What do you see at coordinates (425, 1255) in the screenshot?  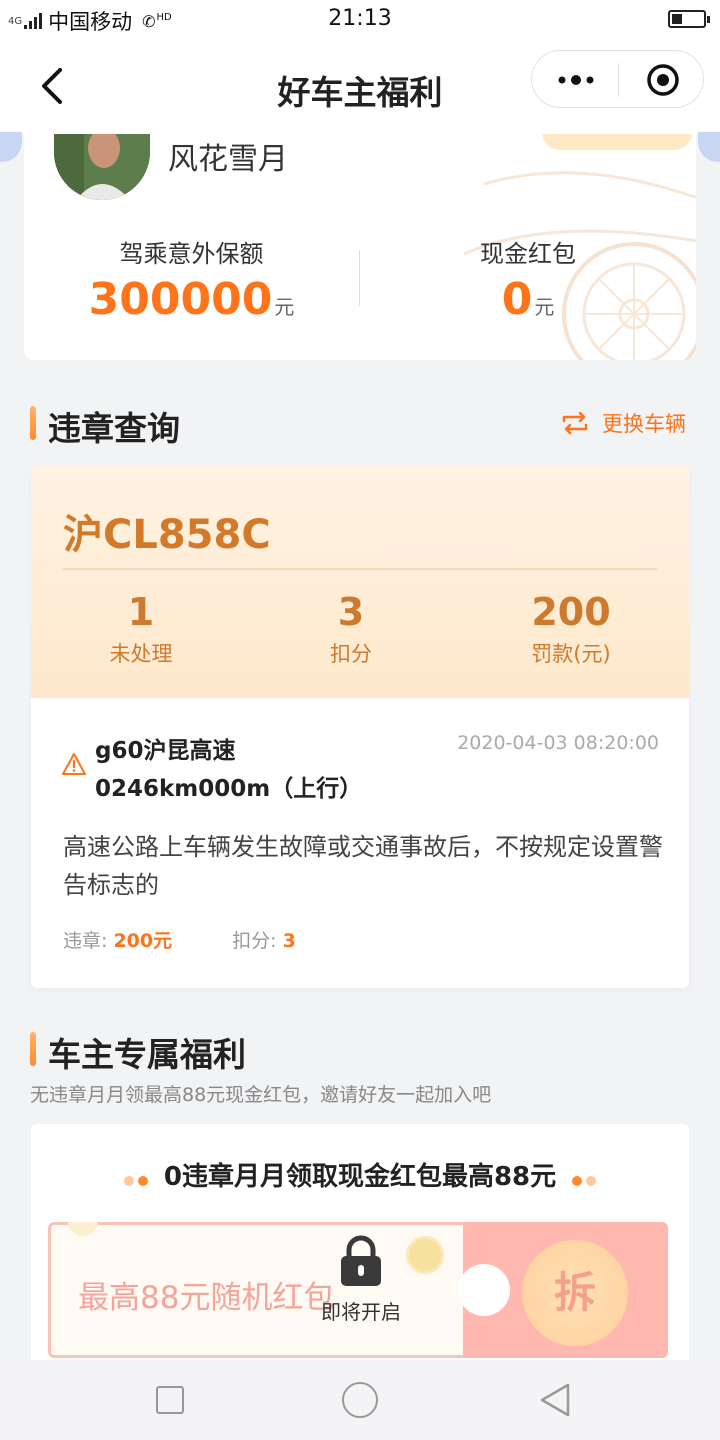 I see `coin-icon` at bounding box center [425, 1255].